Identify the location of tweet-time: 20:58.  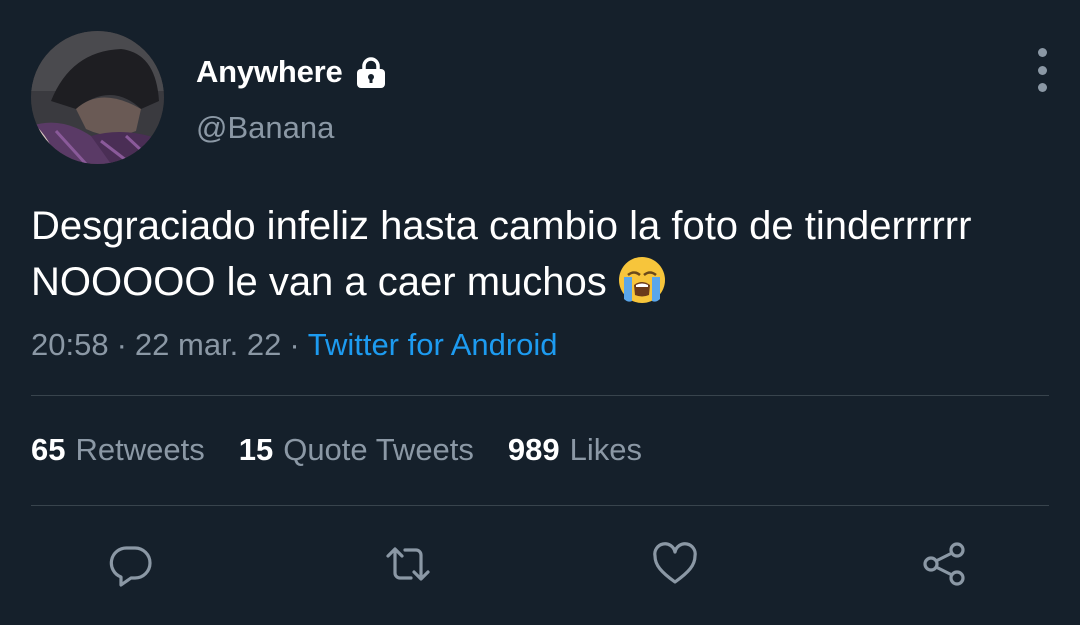
(70, 344).